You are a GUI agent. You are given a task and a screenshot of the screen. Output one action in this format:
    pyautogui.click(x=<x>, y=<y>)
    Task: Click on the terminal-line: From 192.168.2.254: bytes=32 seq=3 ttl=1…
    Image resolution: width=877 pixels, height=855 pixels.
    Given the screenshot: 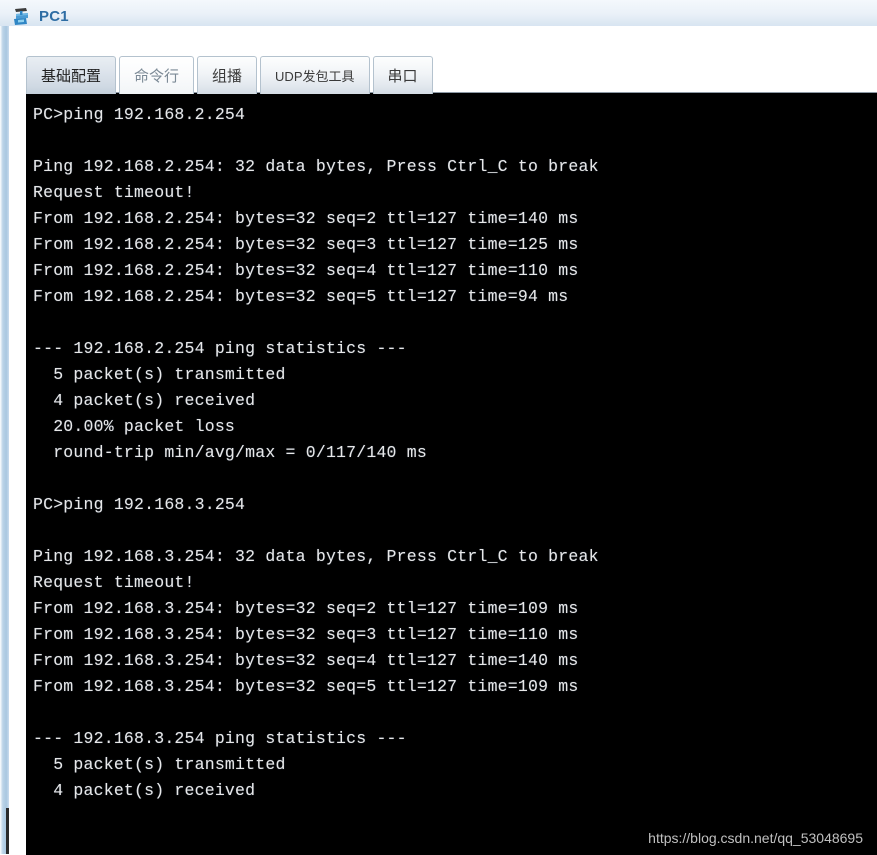 What is the action you would take?
    pyautogui.click(x=306, y=244)
    